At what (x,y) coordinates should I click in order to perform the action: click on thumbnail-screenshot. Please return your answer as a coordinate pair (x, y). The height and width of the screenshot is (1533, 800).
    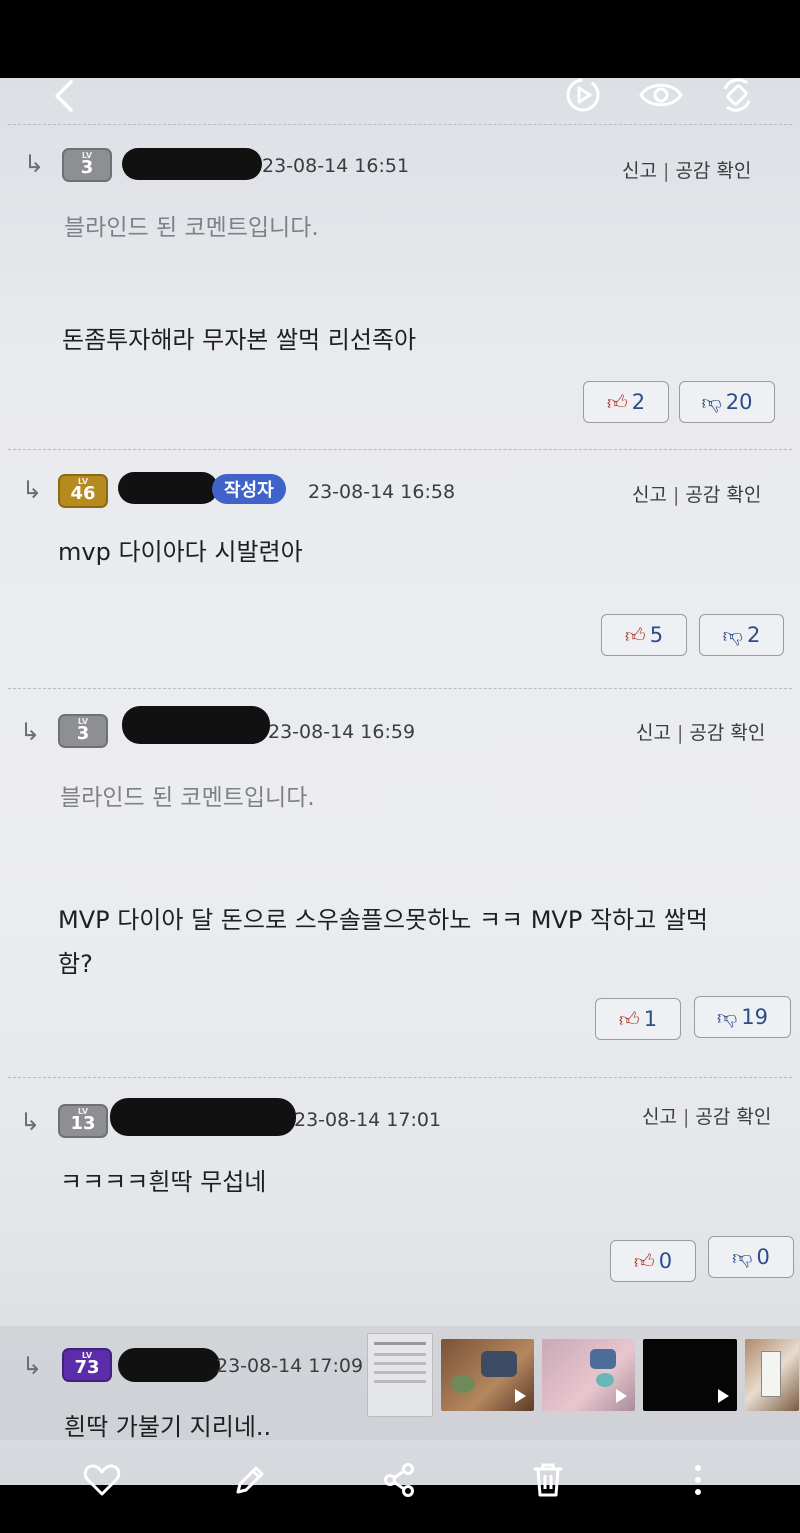
    Looking at the image, I should click on (400, 1375).